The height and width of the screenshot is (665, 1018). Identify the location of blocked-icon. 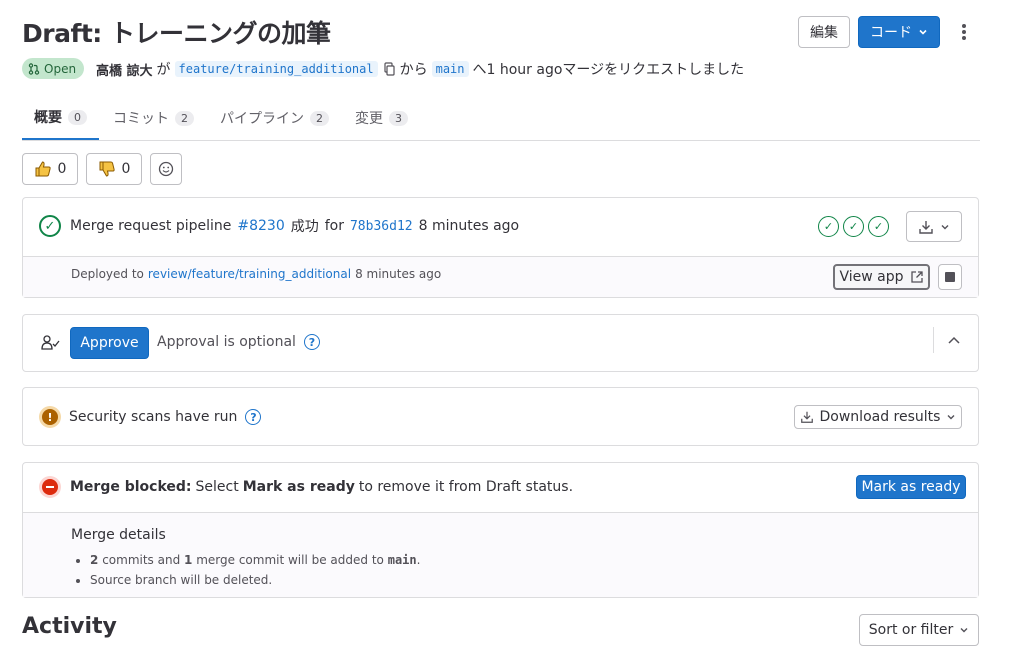
(50, 487).